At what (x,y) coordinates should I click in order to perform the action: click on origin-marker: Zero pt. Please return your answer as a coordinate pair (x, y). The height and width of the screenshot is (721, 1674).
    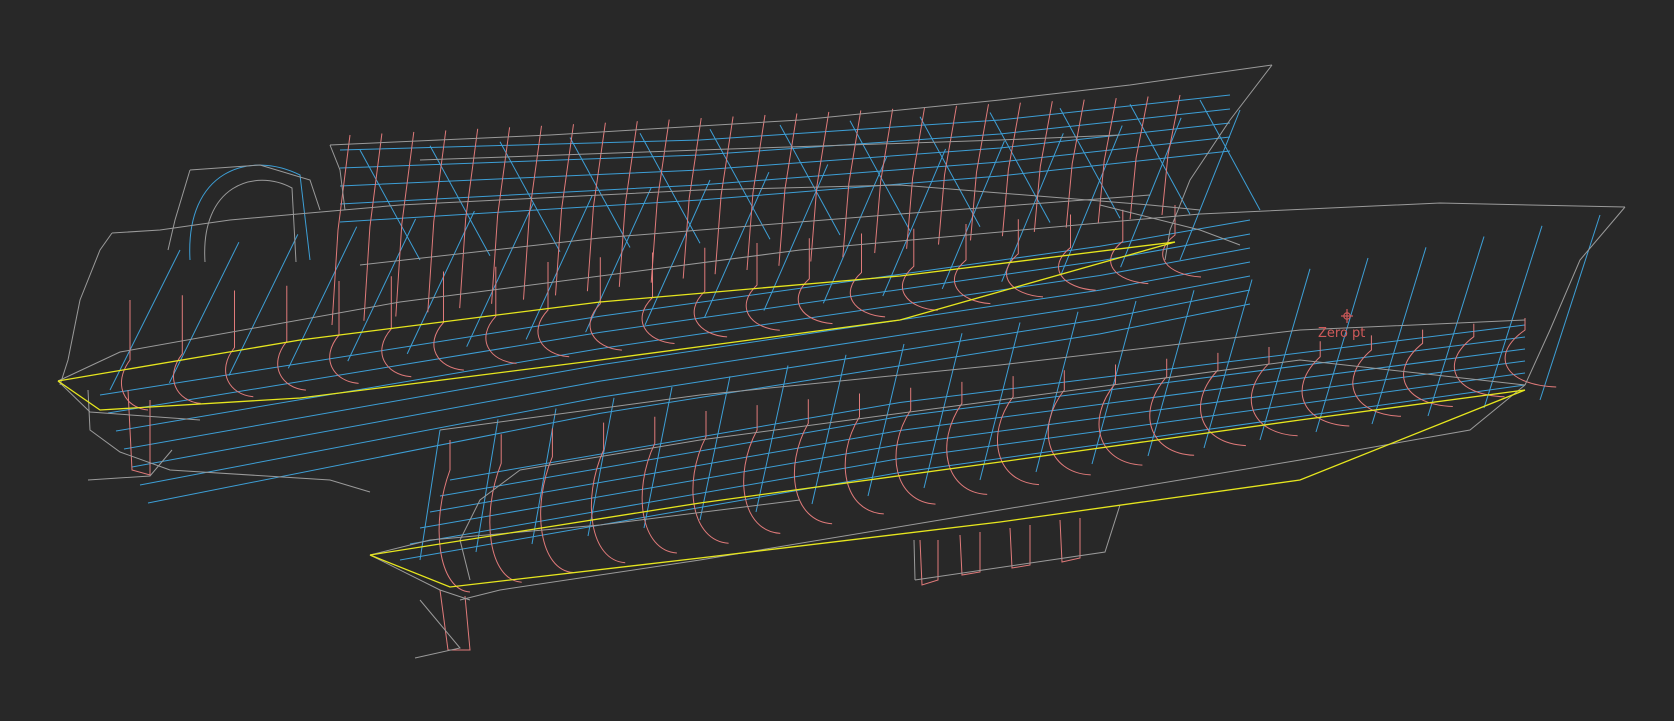
    Looking at the image, I should click on (1341, 325).